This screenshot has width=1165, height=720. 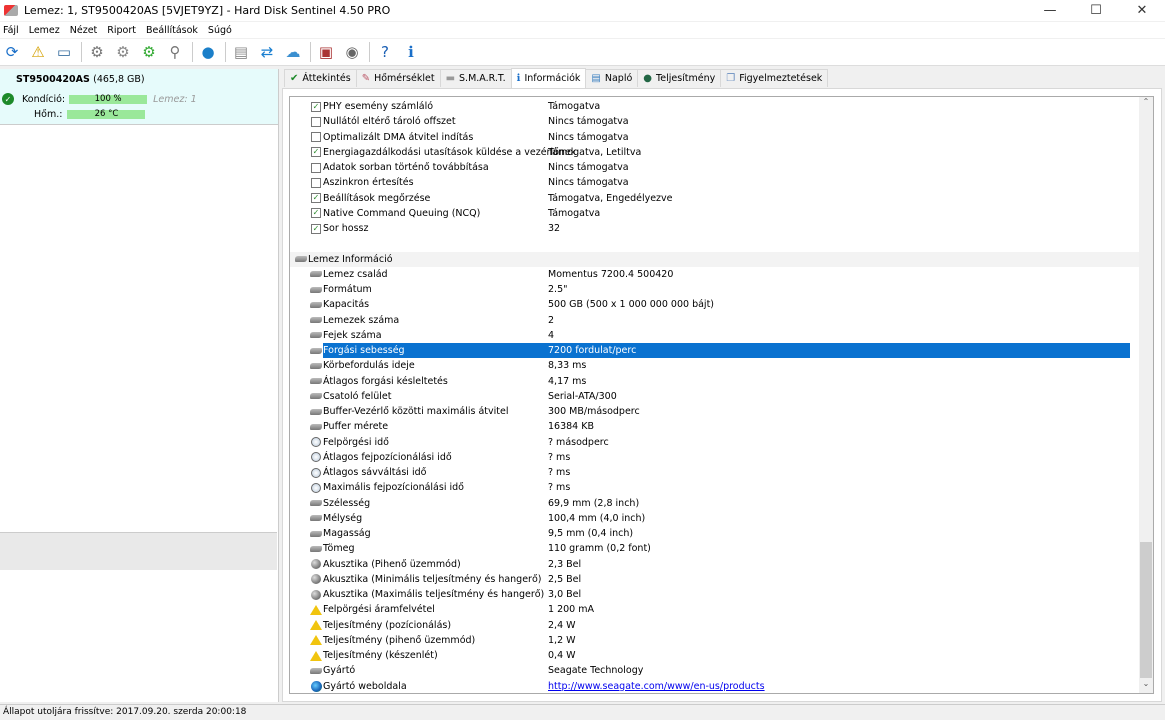 What do you see at coordinates (121, 30) in the screenshot?
I see `menu-report: Riport` at bounding box center [121, 30].